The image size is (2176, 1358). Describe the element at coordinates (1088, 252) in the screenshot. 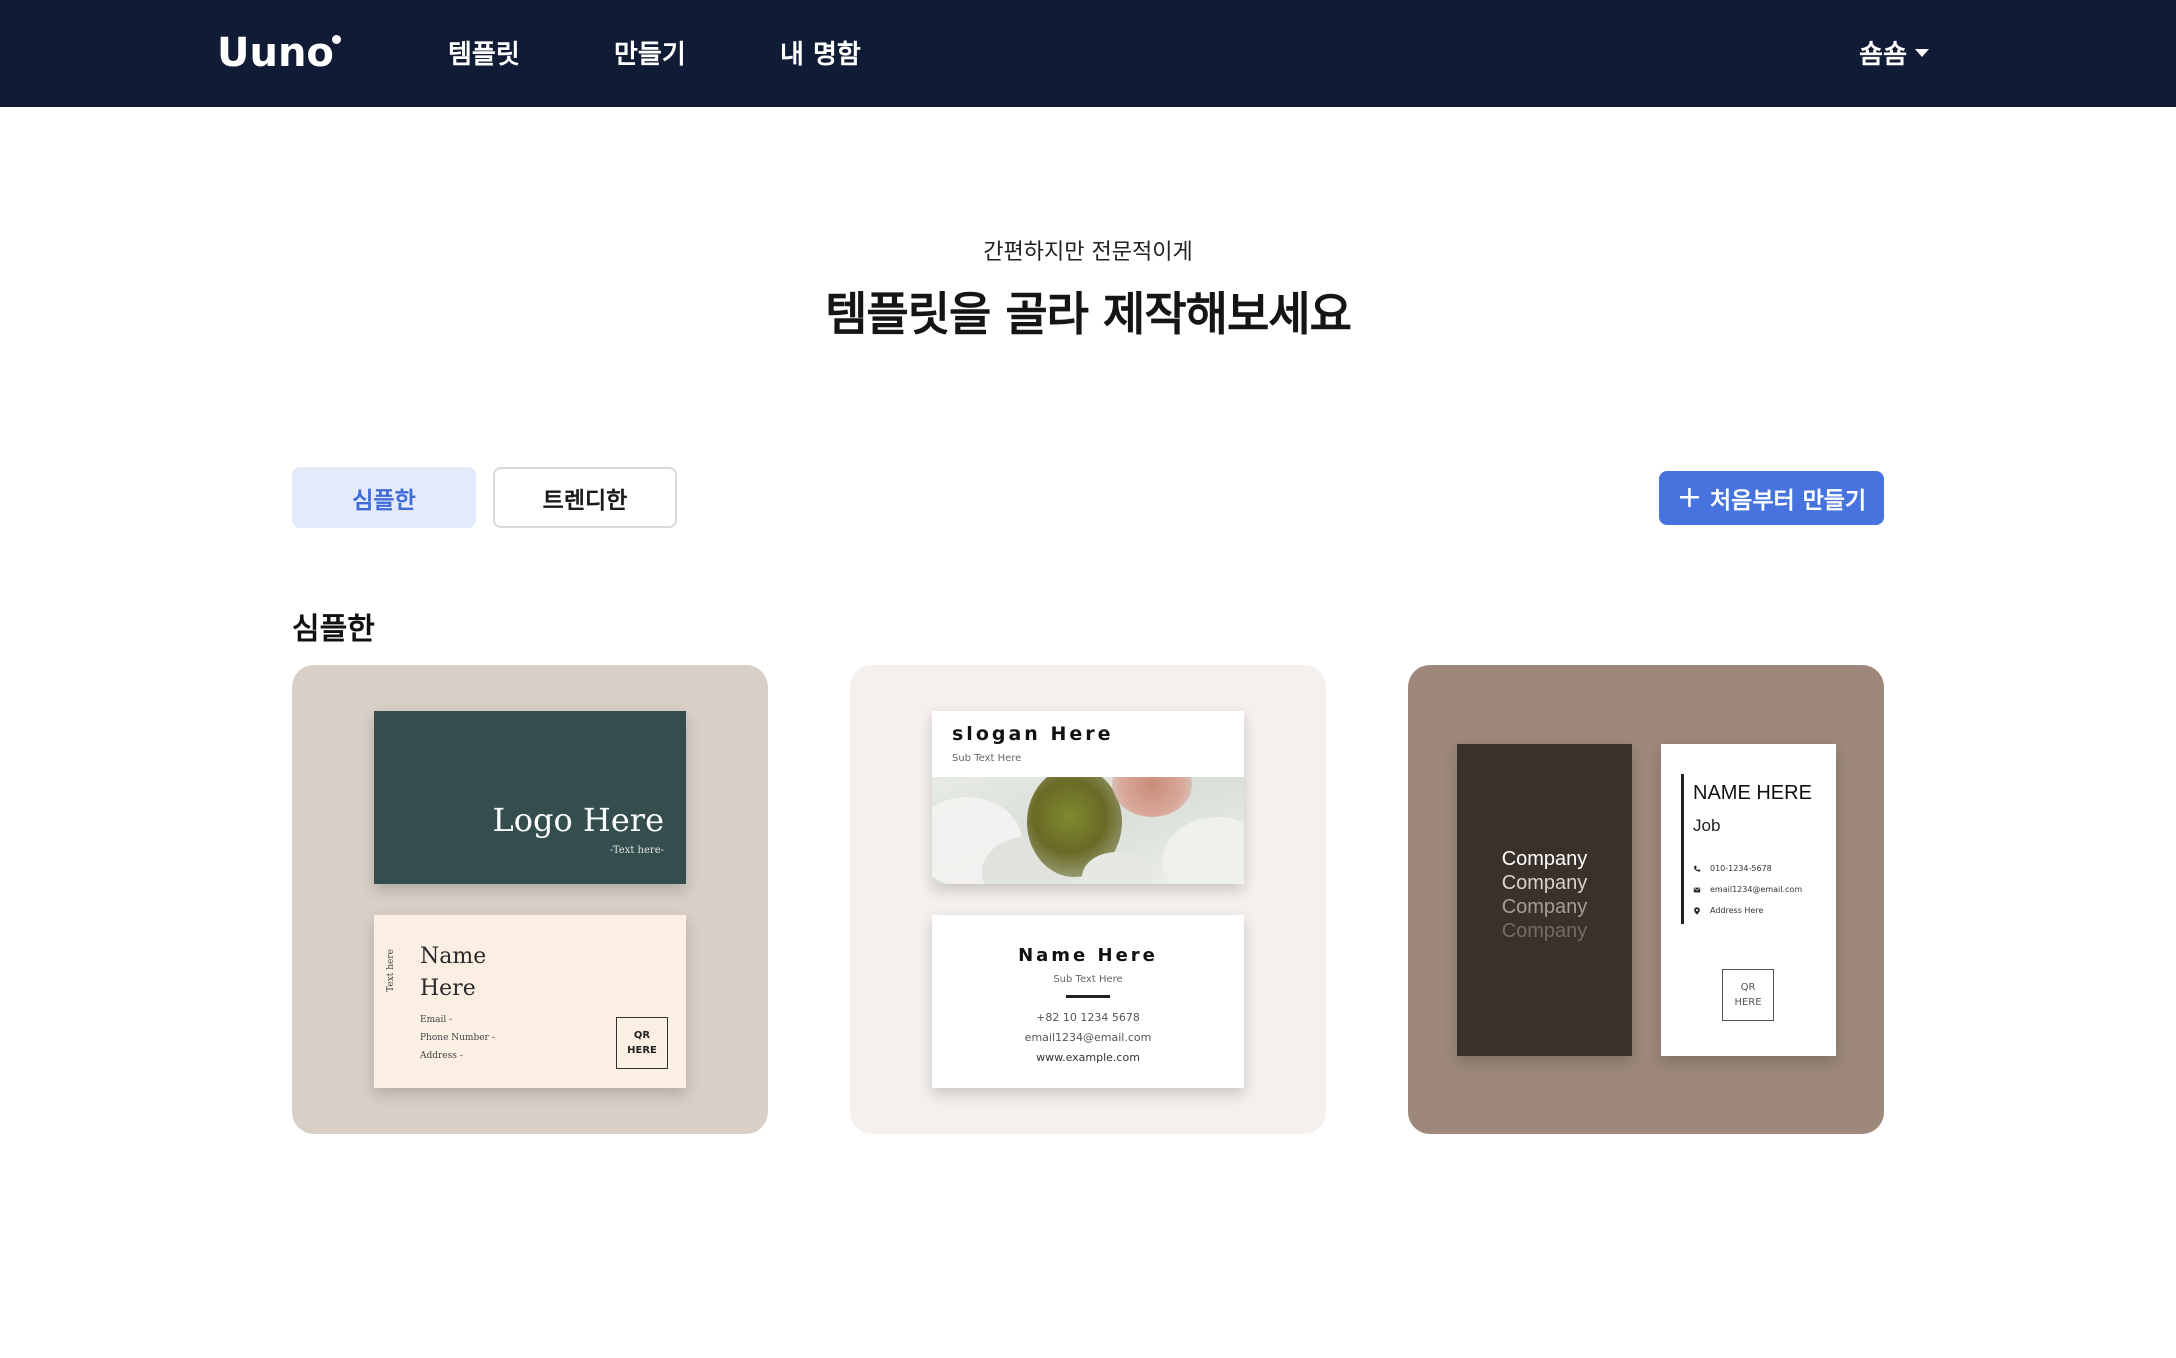

I see `hero-subtitle: 간편하지만 전문적이게` at that location.